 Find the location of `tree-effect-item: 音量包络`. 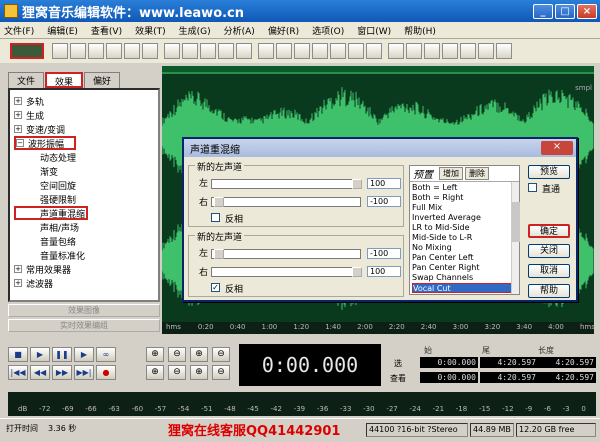

tree-effect-item: 音量包络 is located at coordinates (84, 241).